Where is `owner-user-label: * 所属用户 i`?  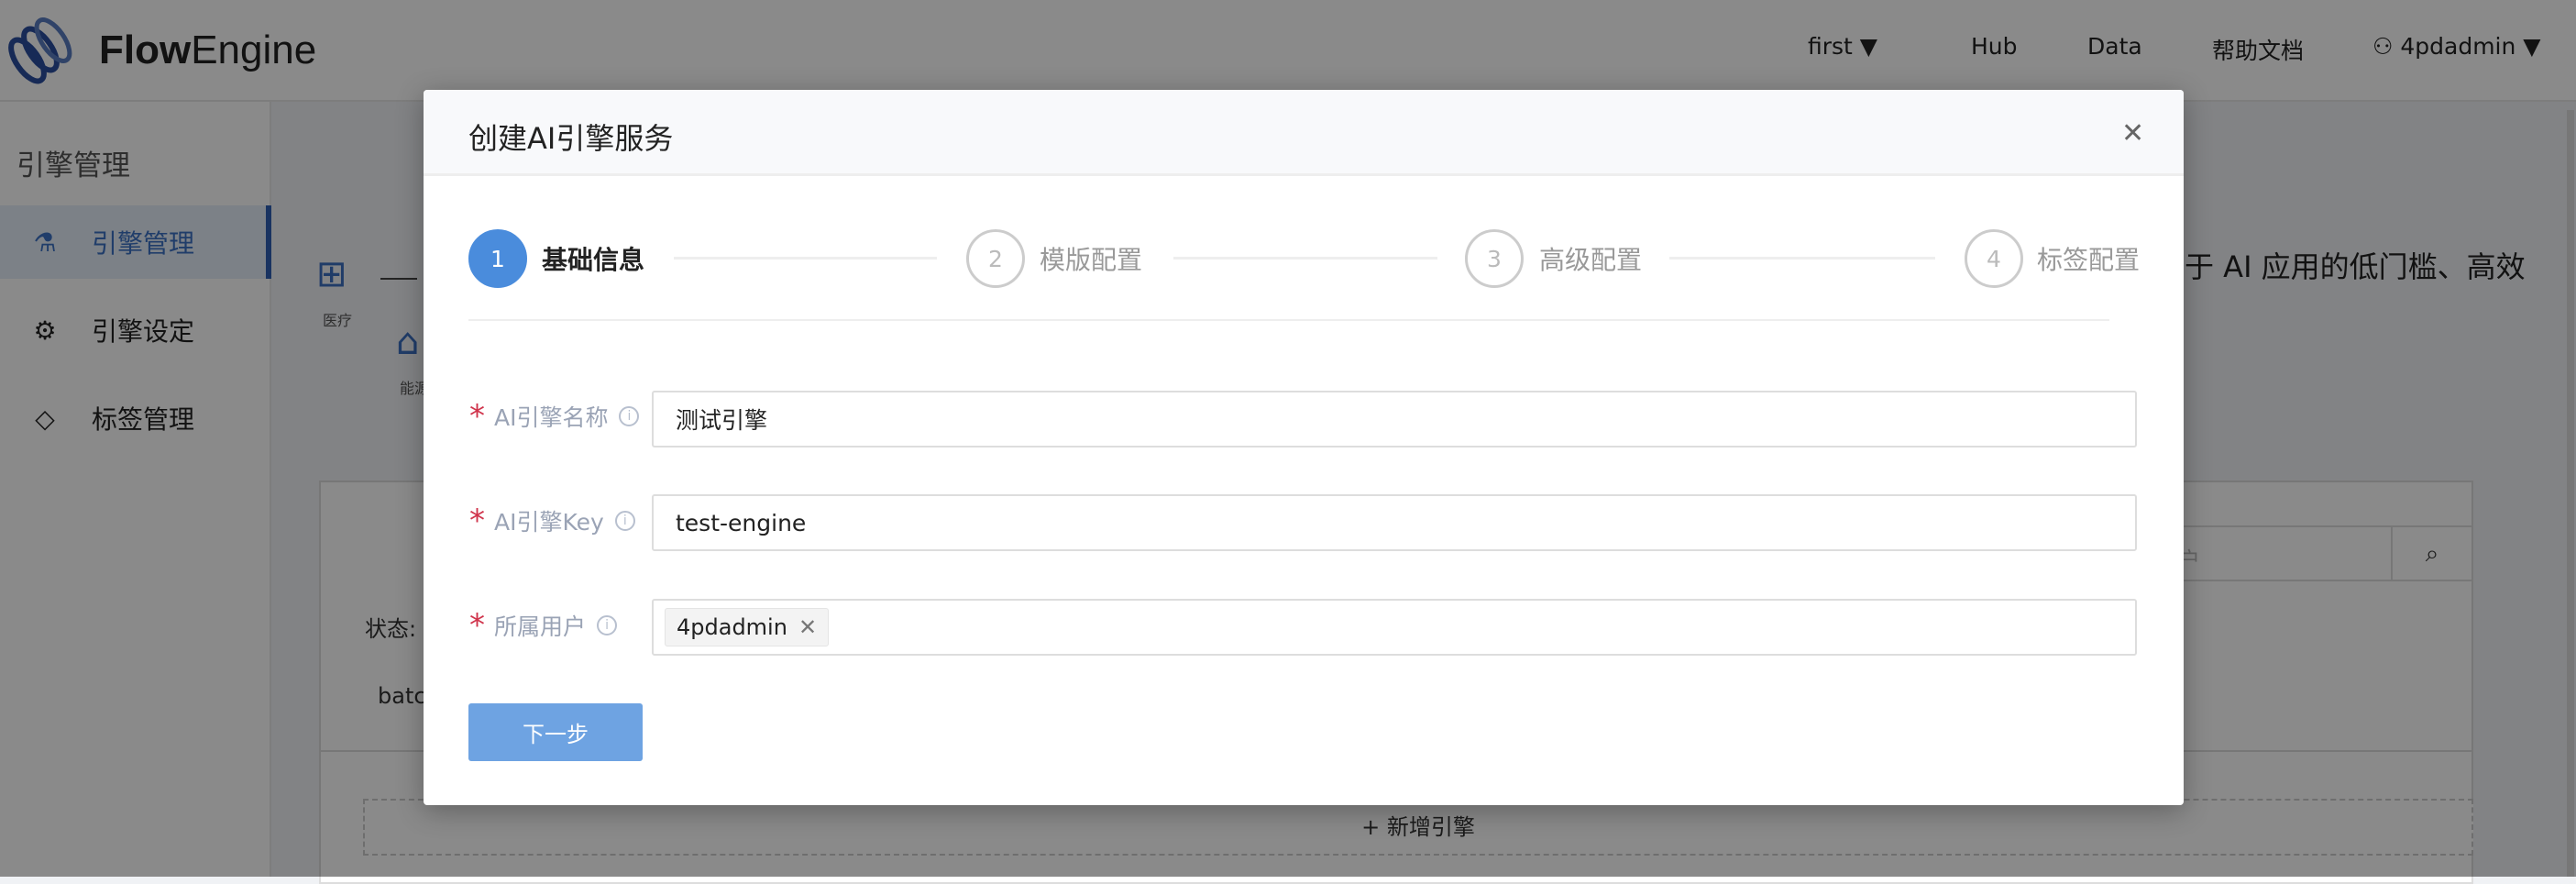 owner-user-label: * 所属用户 i is located at coordinates (543, 625).